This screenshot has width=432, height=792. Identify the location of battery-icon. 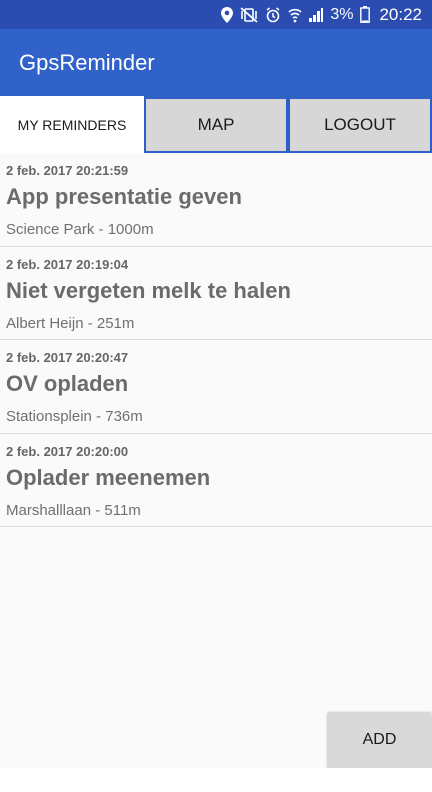
(365, 14).